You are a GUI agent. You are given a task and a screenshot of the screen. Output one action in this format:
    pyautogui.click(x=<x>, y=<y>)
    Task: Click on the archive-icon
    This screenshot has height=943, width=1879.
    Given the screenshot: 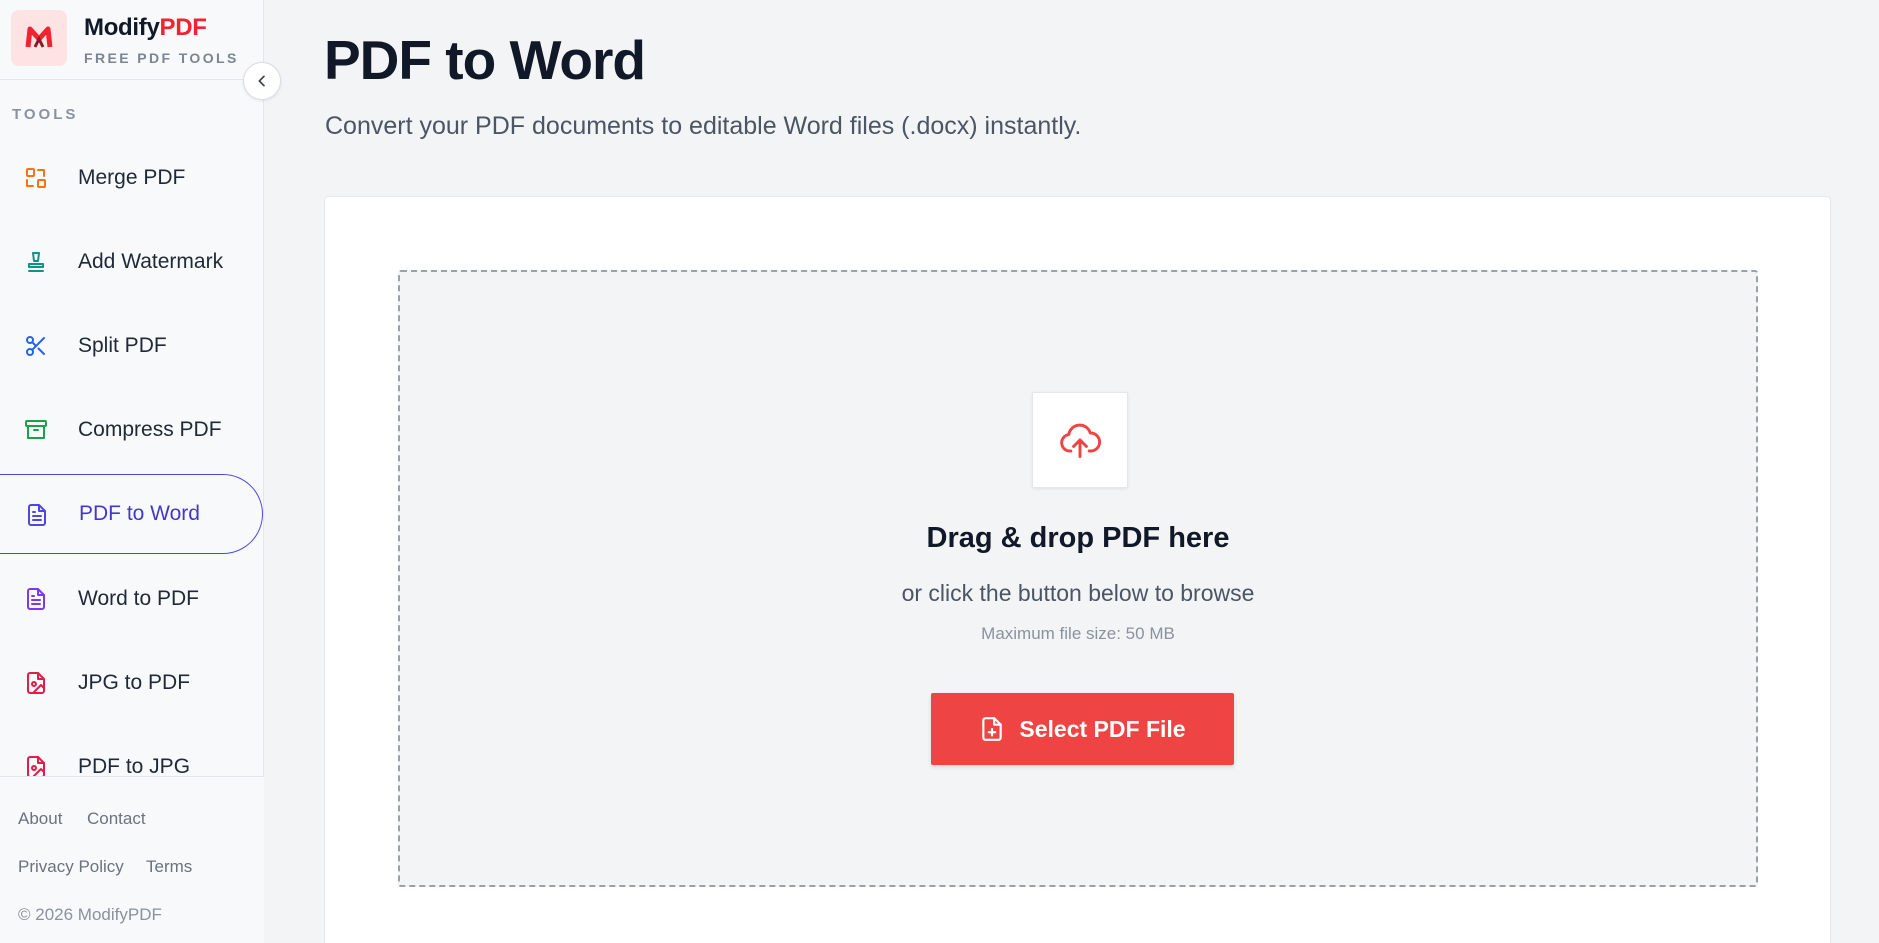 What is the action you would take?
    pyautogui.click(x=36, y=429)
    